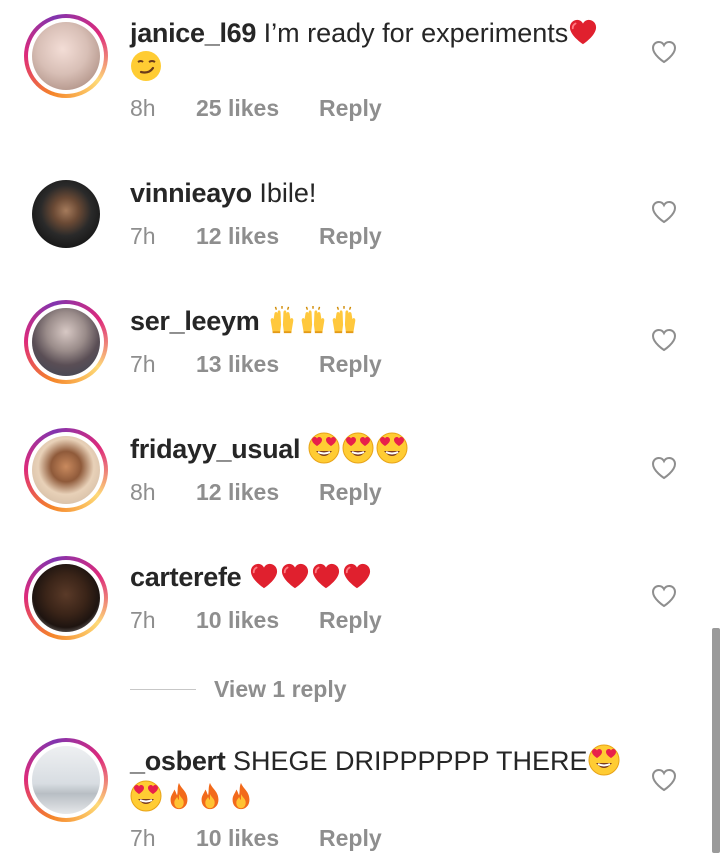  What do you see at coordinates (178, 761) in the screenshot?
I see `comment-username: _osbert` at bounding box center [178, 761].